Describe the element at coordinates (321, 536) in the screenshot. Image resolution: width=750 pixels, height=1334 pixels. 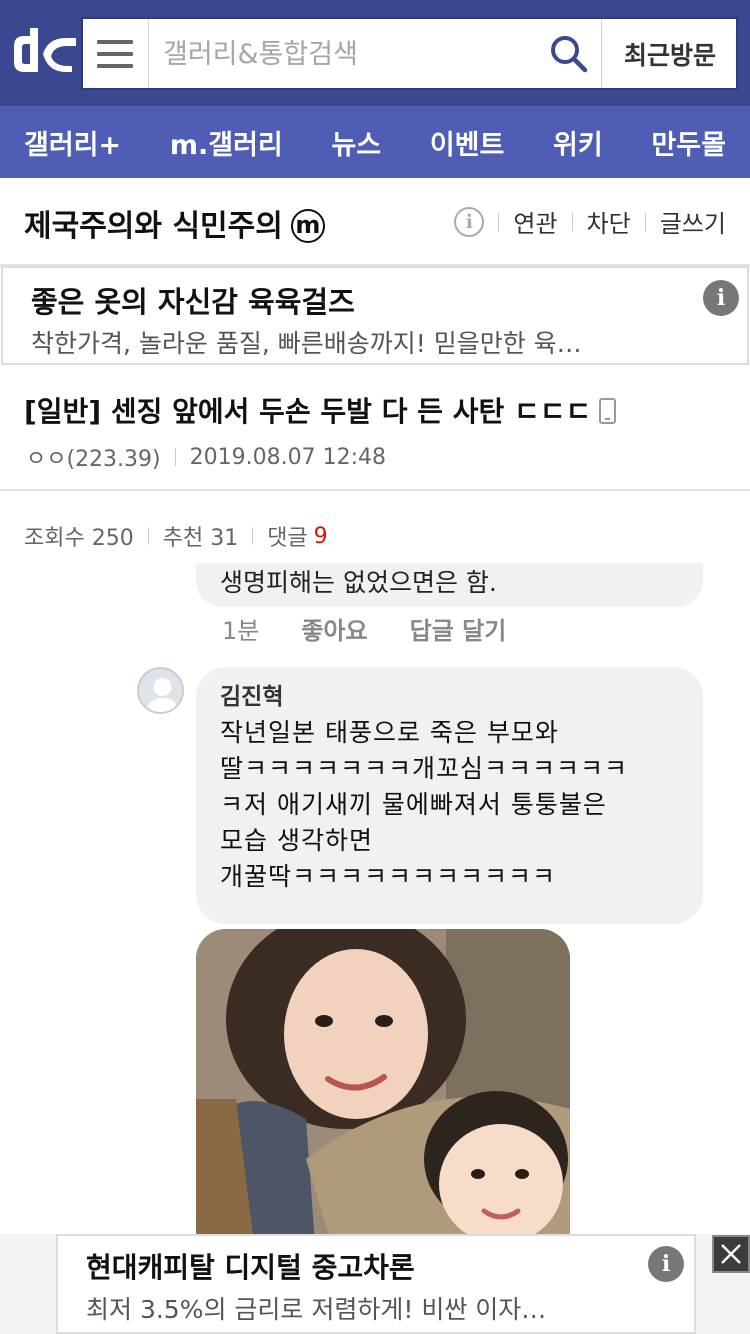
I see `comment-count: 9` at that location.